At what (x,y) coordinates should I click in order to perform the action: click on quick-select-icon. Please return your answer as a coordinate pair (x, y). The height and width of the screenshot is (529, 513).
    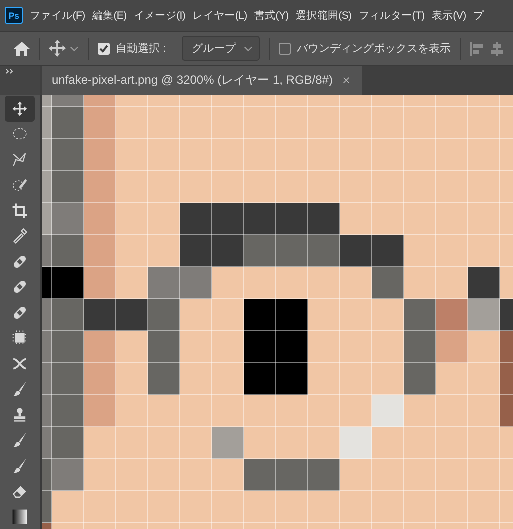
    Looking at the image, I should click on (20, 185).